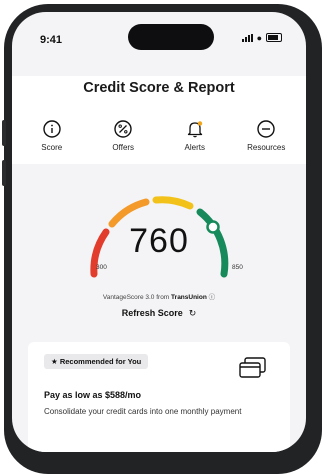  I want to click on tab-resources: Resources, so click(266, 135).